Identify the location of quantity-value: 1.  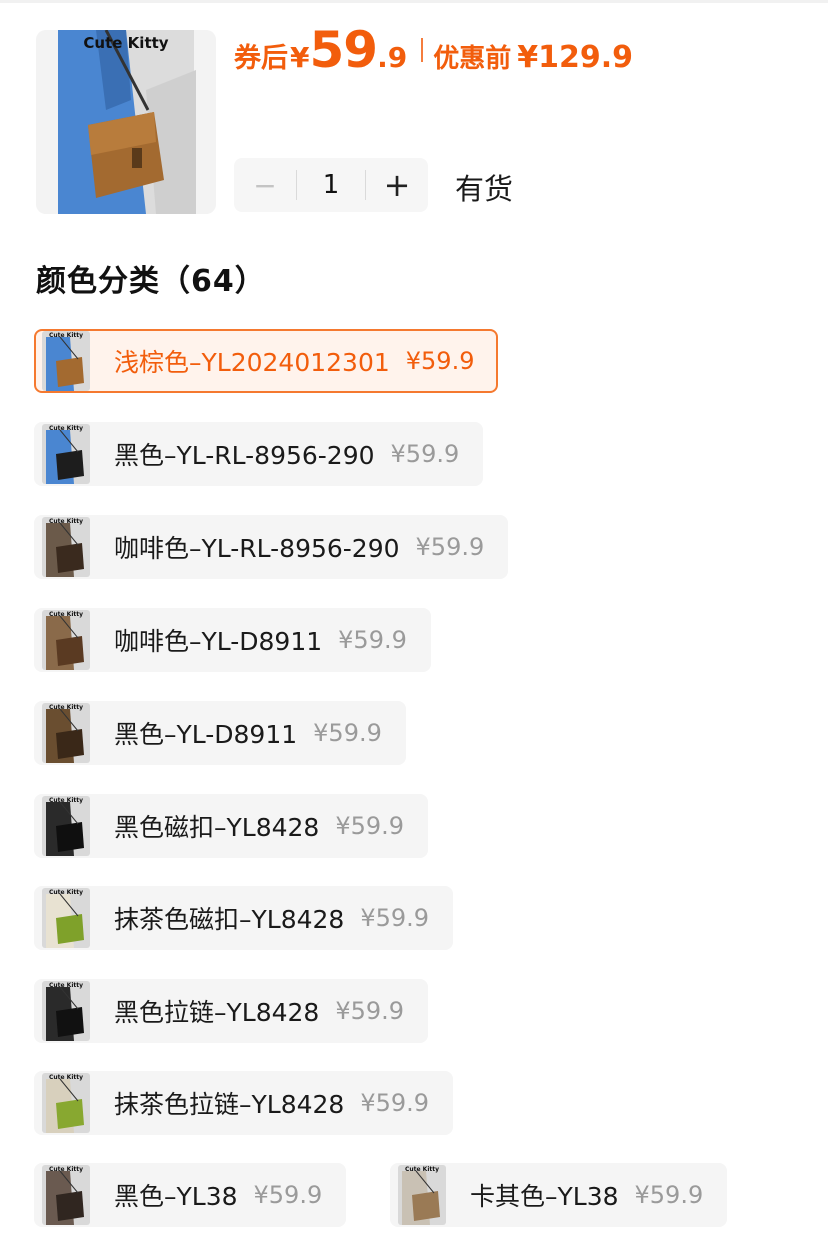
(331, 185).